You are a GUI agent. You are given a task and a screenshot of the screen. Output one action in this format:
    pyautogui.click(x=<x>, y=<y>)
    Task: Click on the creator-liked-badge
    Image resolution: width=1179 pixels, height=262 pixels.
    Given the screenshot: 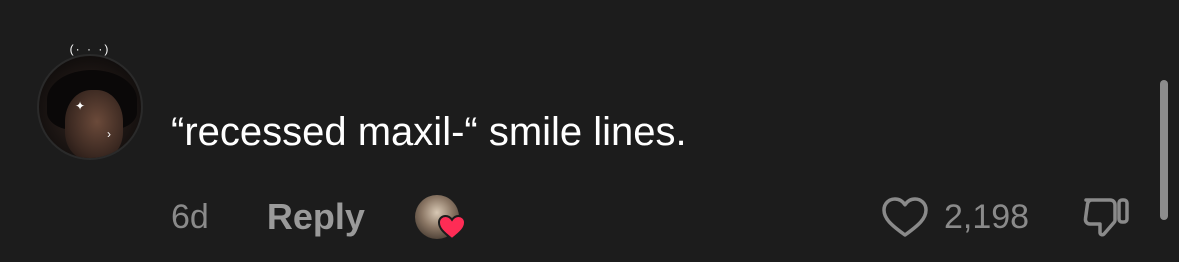 What is the action you would take?
    pyautogui.click(x=440, y=217)
    